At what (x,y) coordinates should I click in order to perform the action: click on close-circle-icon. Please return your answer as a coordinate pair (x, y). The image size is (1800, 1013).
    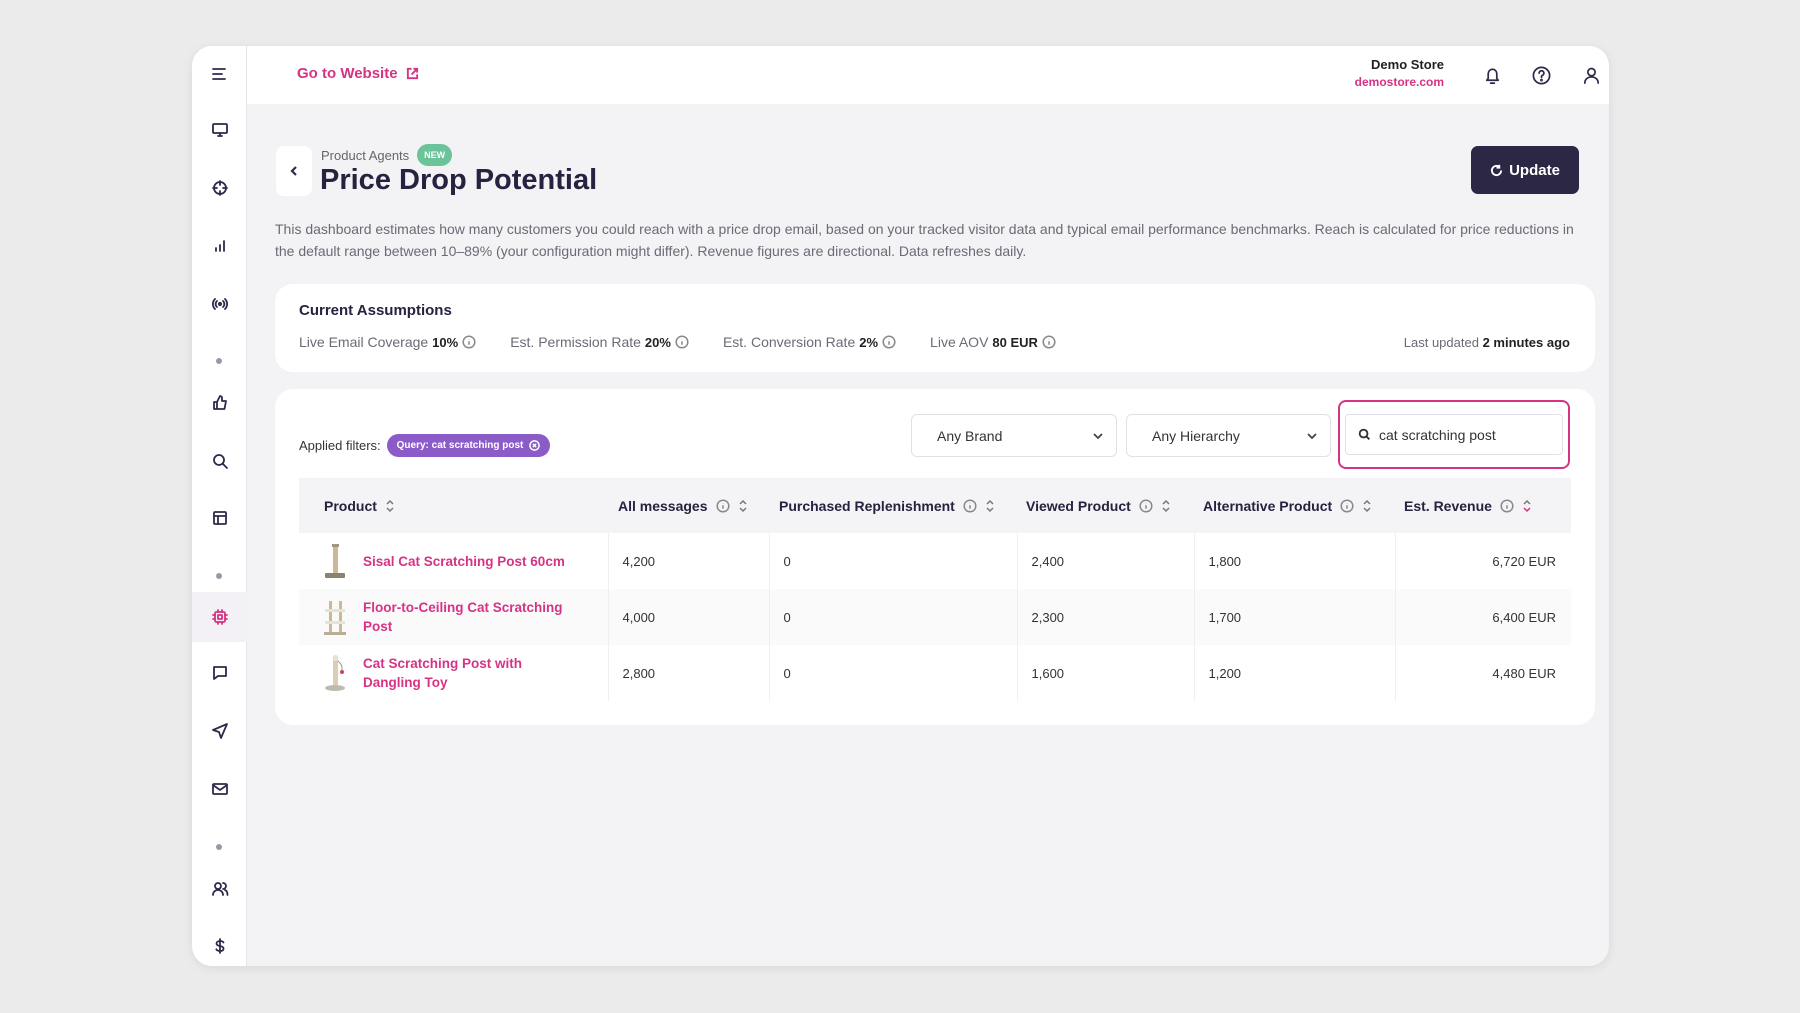
    Looking at the image, I should click on (535, 445).